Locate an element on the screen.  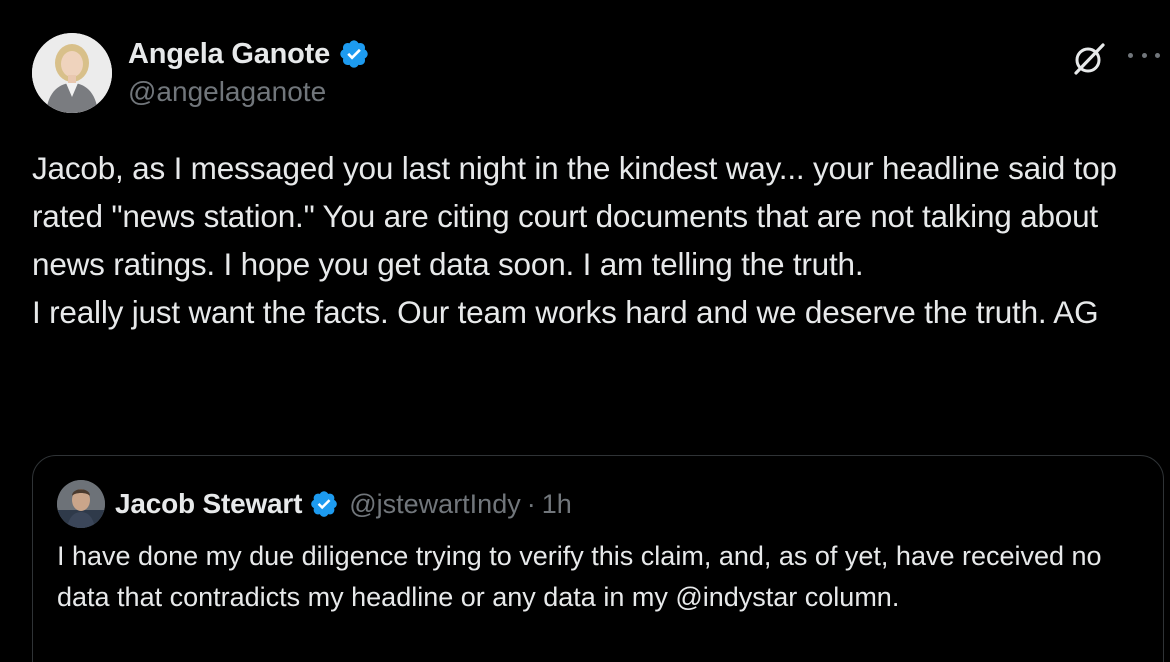
author-name-row: Angela Ganote is located at coordinates (249, 54).